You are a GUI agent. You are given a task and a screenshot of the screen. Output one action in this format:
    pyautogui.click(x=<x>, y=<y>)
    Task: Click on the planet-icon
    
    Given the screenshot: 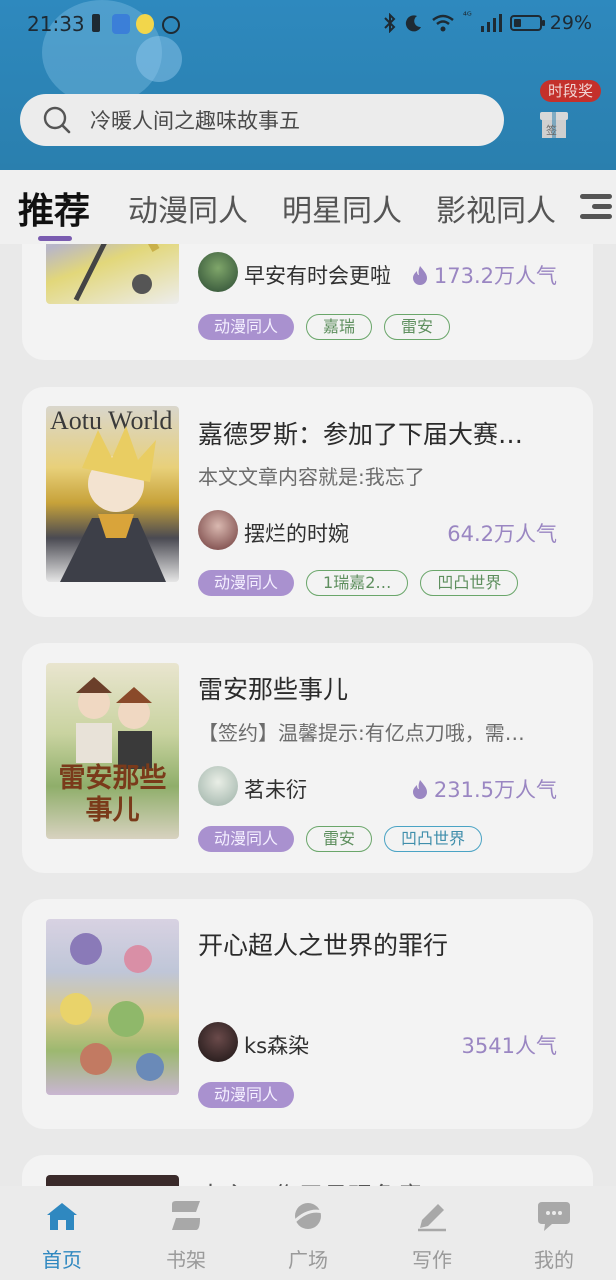 What is the action you would take?
    pyautogui.click(x=308, y=1216)
    